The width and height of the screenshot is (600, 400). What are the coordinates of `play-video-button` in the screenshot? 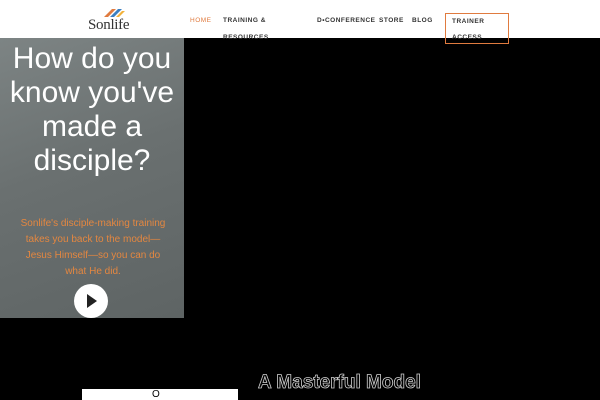 It's located at (91, 301).